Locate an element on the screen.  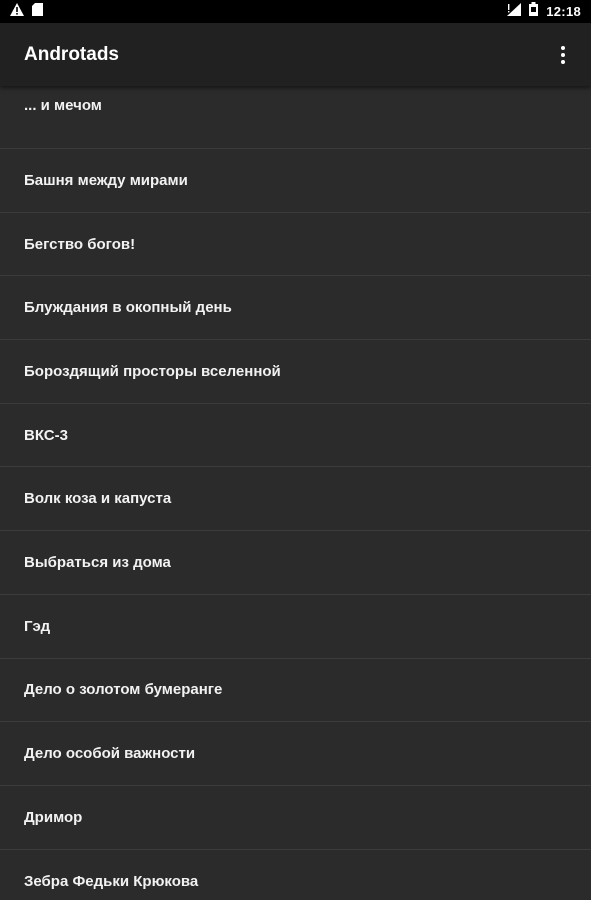
list-item-label: Дело особой важности is located at coordinates (110, 754).